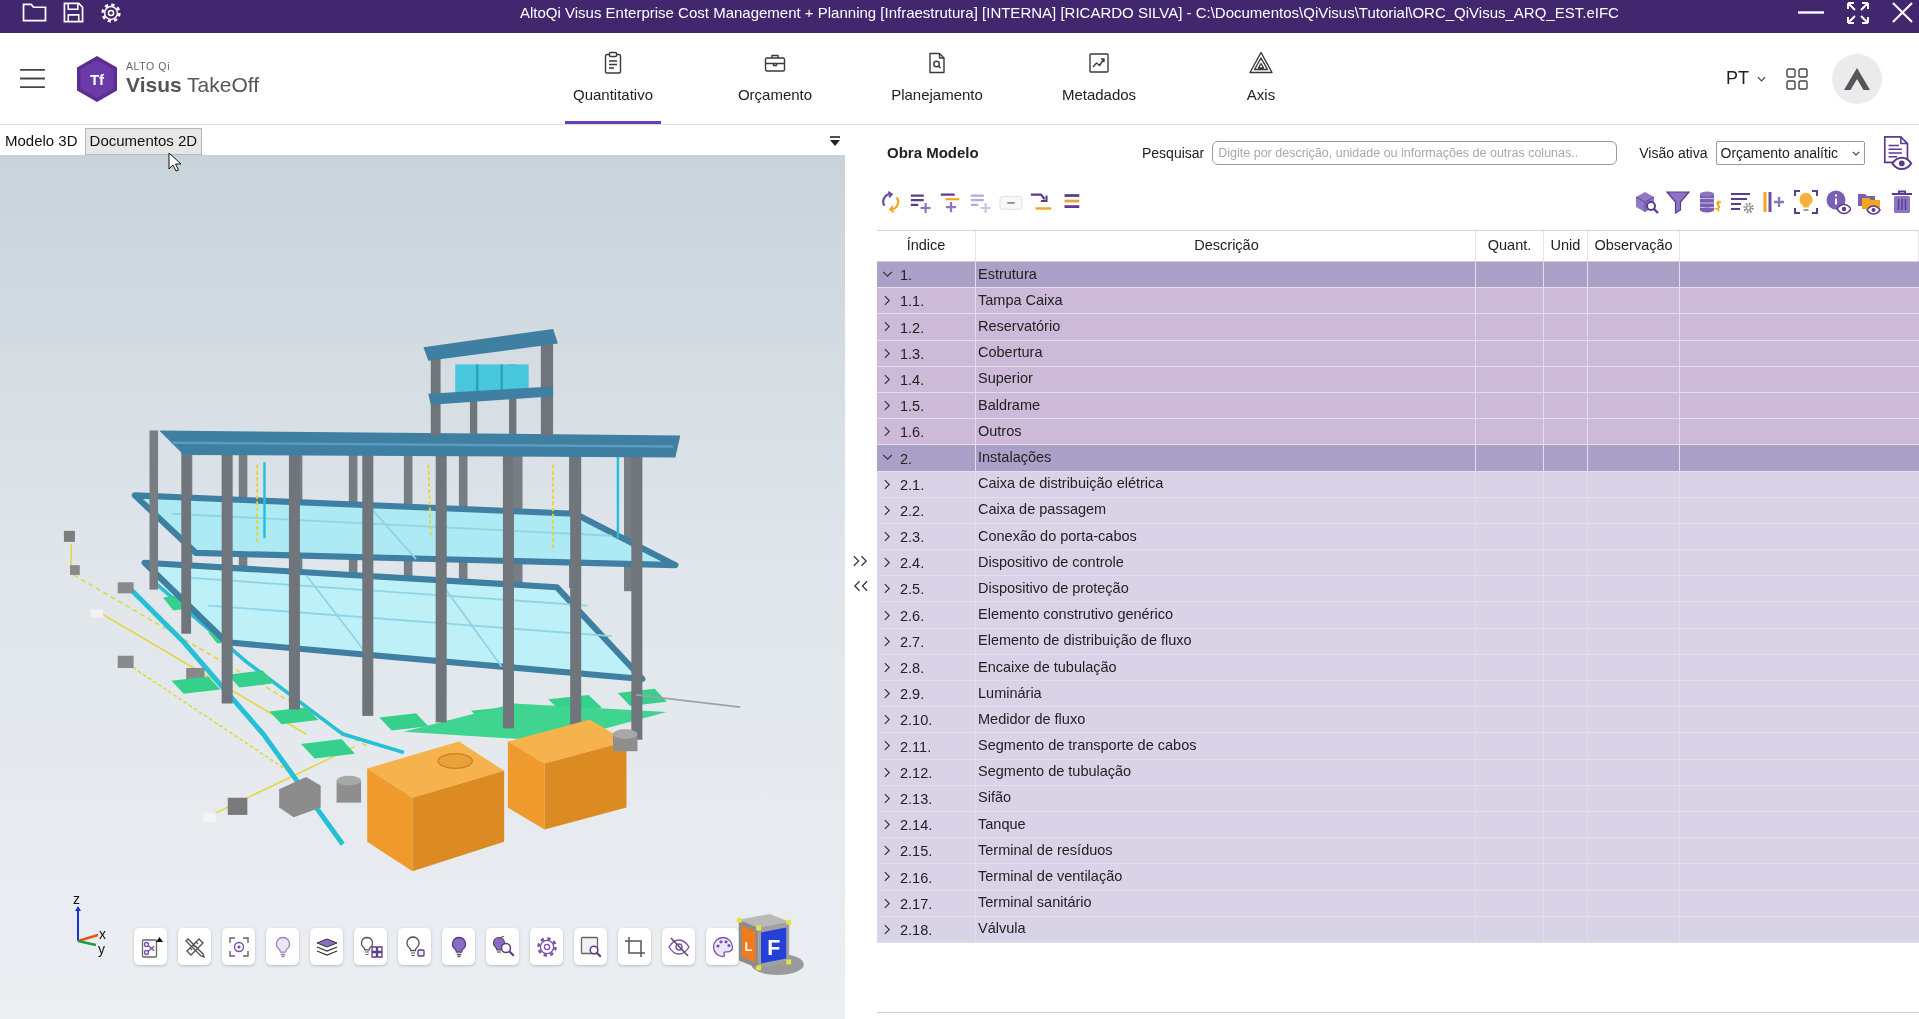  Describe the element at coordinates (546, 946) in the screenshot. I see `settings-button` at that location.